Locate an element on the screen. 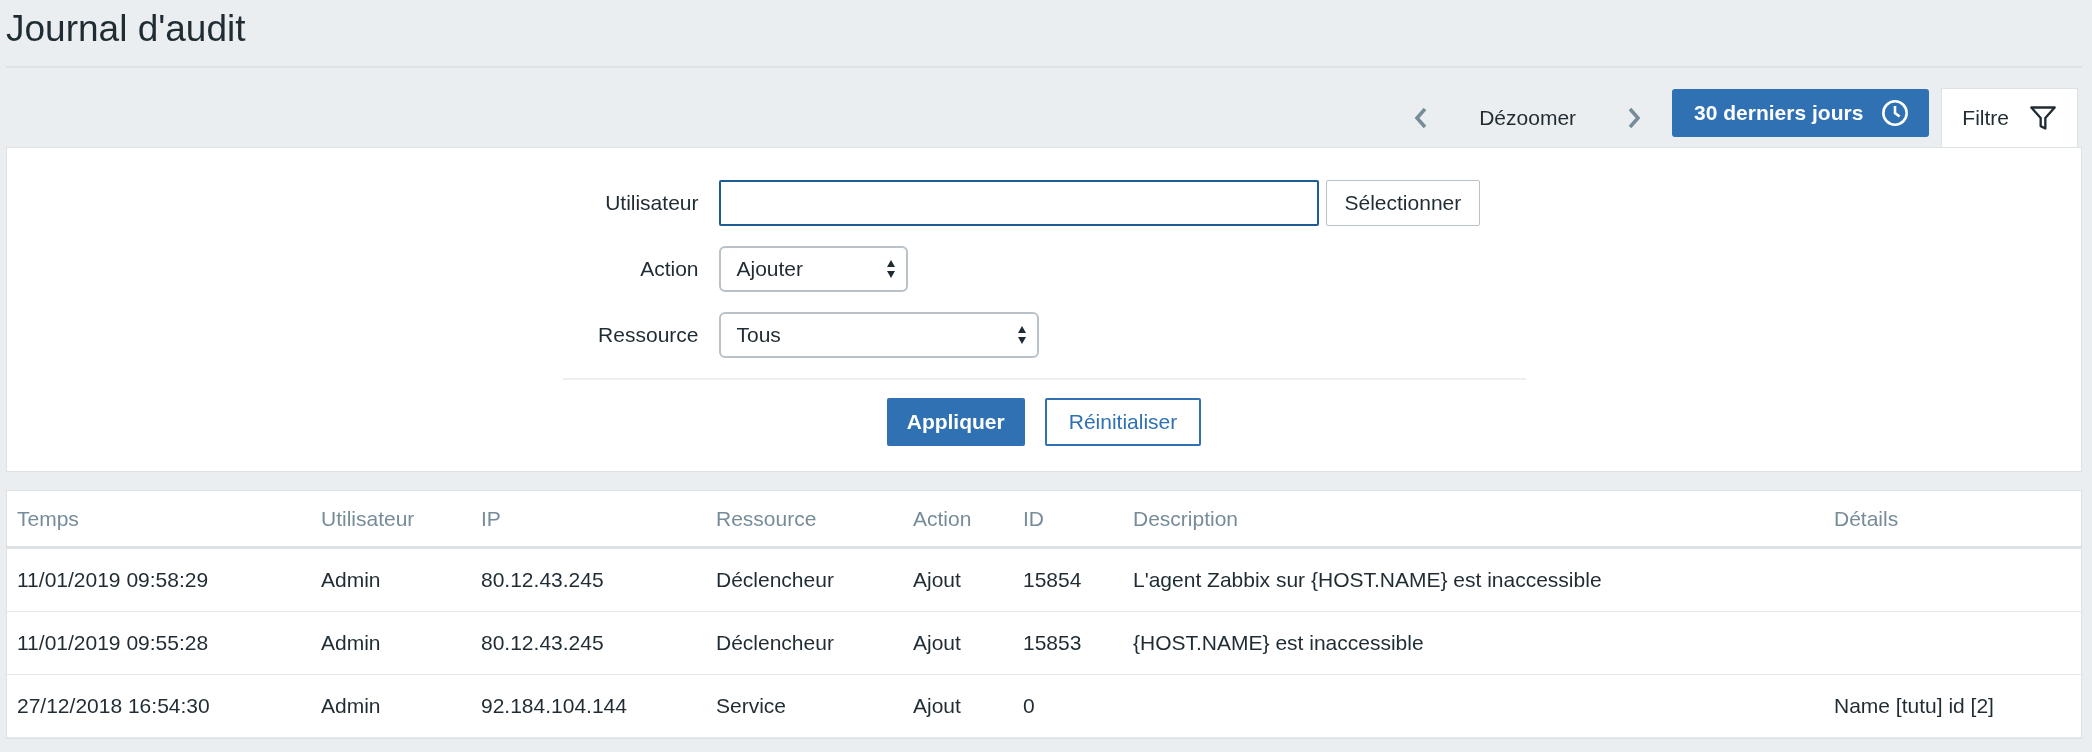 Image resolution: width=2092 pixels, height=752 pixels. table-cell: 0 is located at coordinates (1029, 705).